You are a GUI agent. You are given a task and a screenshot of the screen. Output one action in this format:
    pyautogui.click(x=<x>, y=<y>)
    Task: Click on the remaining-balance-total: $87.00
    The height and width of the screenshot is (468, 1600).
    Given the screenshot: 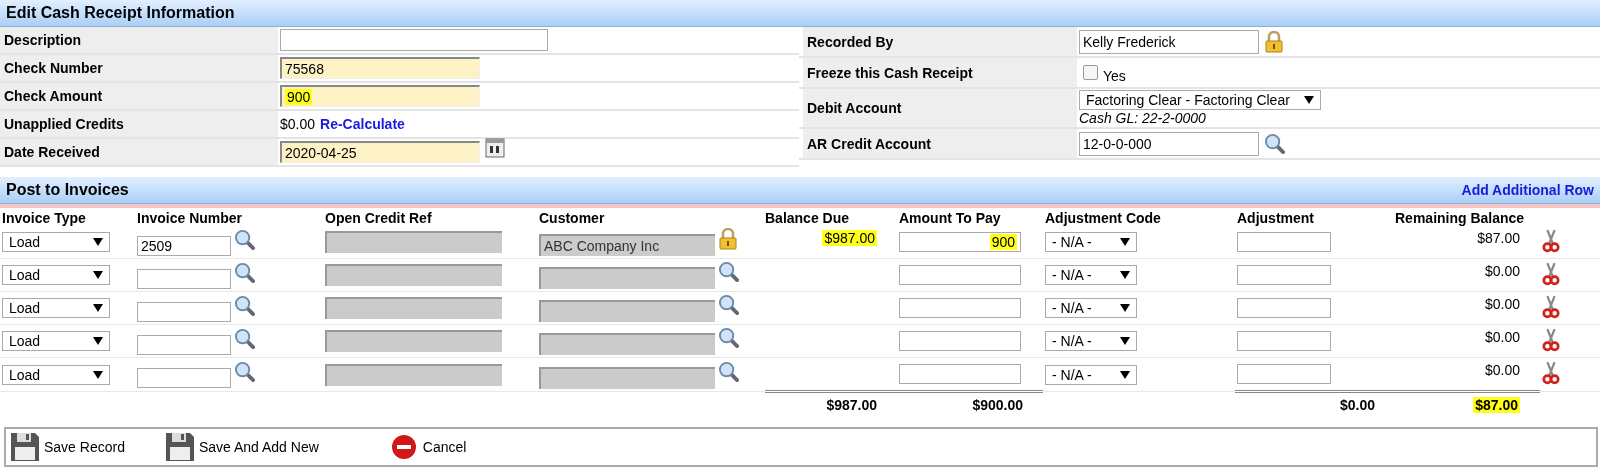 What is the action you would take?
    pyautogui.click(x=1496, y=405)
    